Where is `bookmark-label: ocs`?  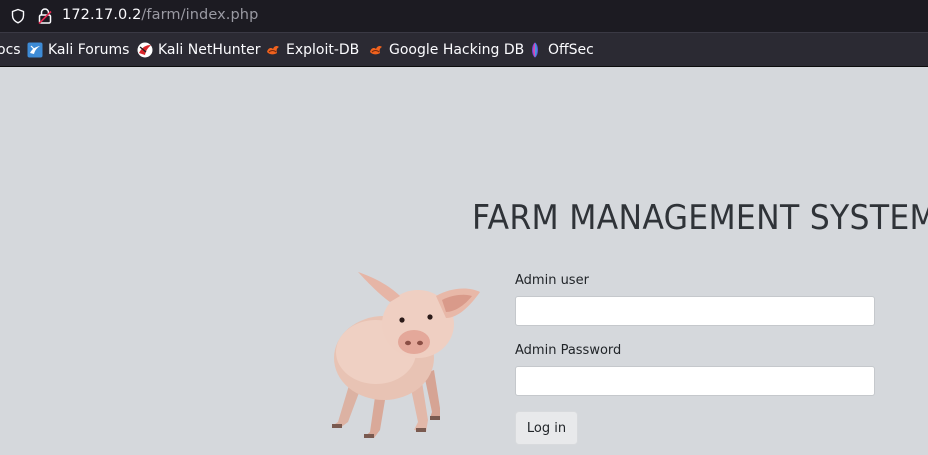
bookmark-label: ocs is located at coordinates (10, 50).